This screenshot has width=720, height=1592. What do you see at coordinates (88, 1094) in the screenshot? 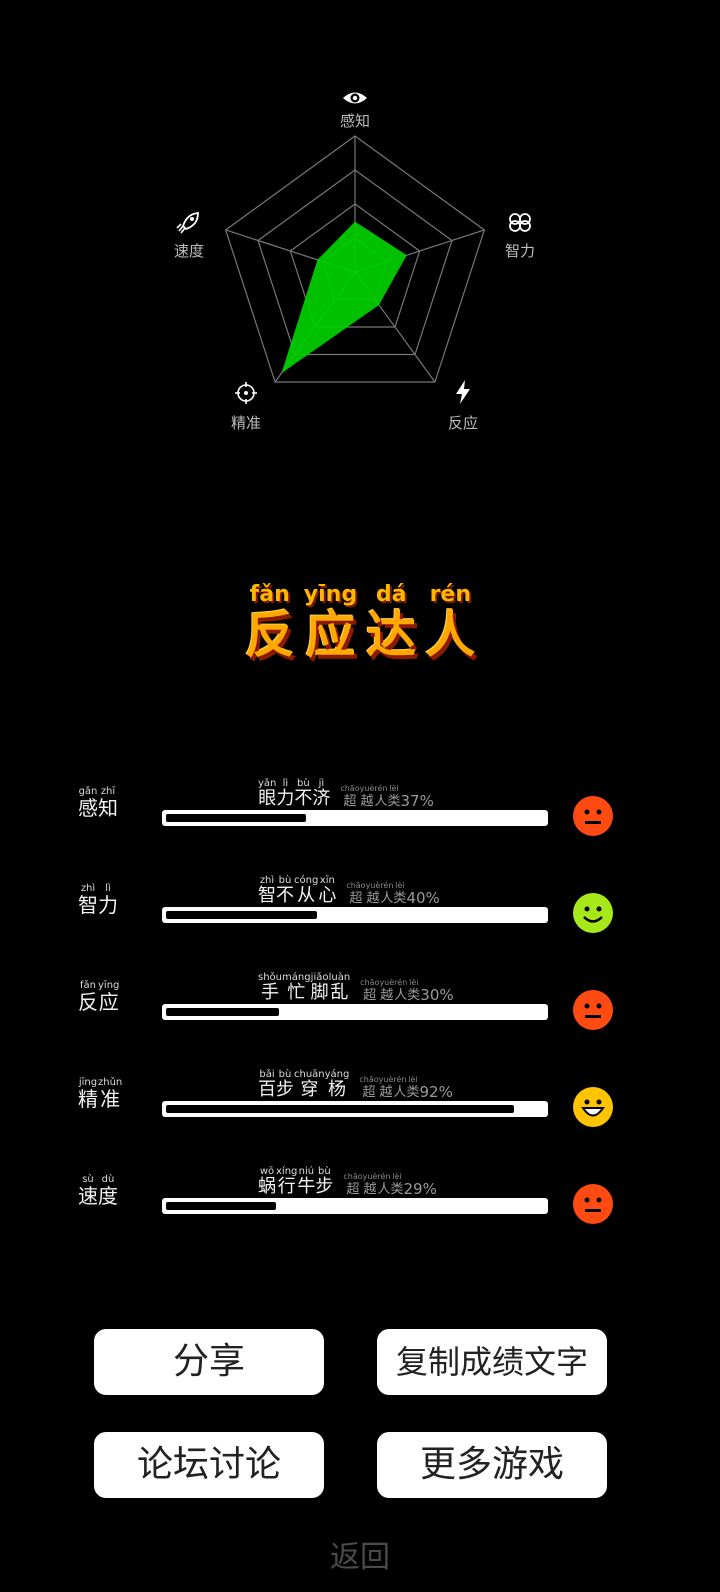
I see `category-char: jīng 精` at bounding box center [88, 1094].